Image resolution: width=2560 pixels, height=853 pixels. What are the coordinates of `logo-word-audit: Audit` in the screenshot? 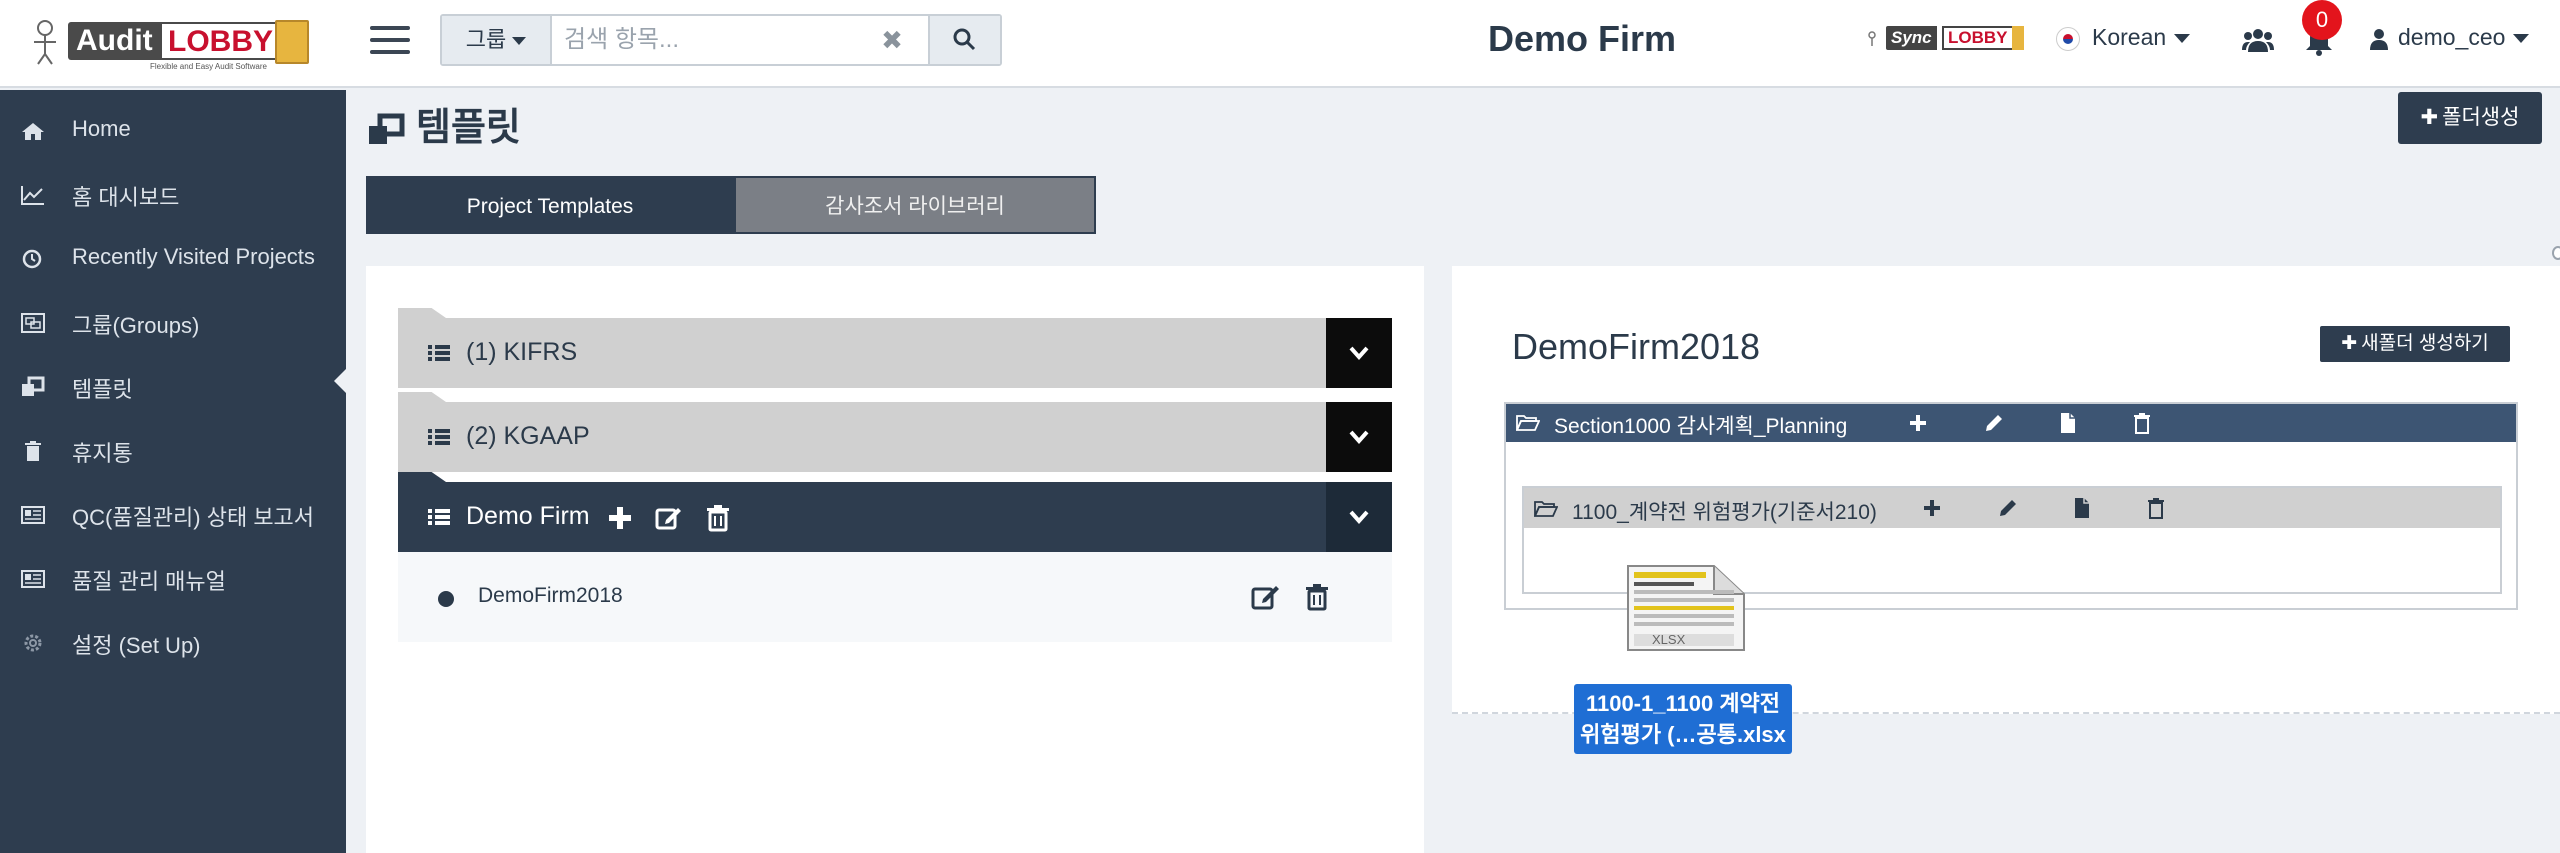 It's located at (114, 41).